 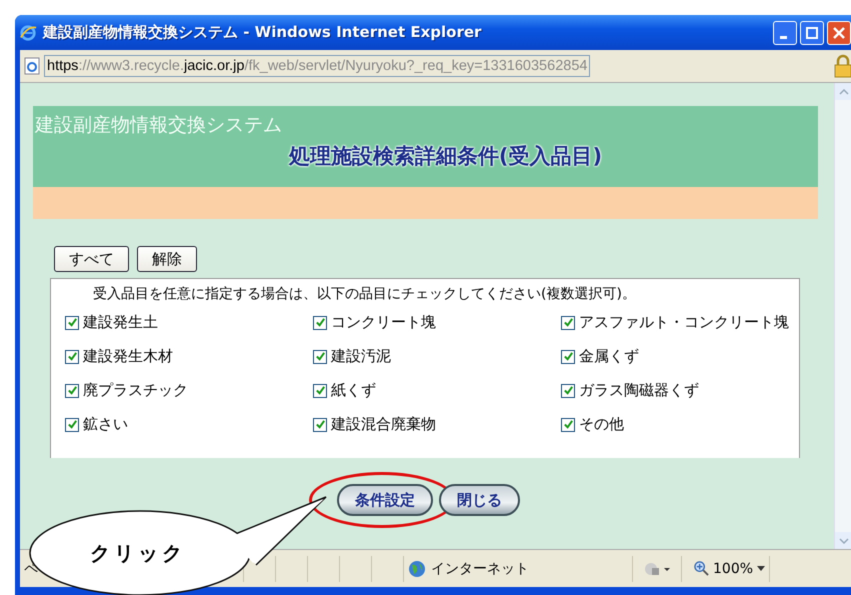 What do you see at coordinates (761, 568) in the screenshot?
I see `caret-icon` at bounding box center [761, 568].